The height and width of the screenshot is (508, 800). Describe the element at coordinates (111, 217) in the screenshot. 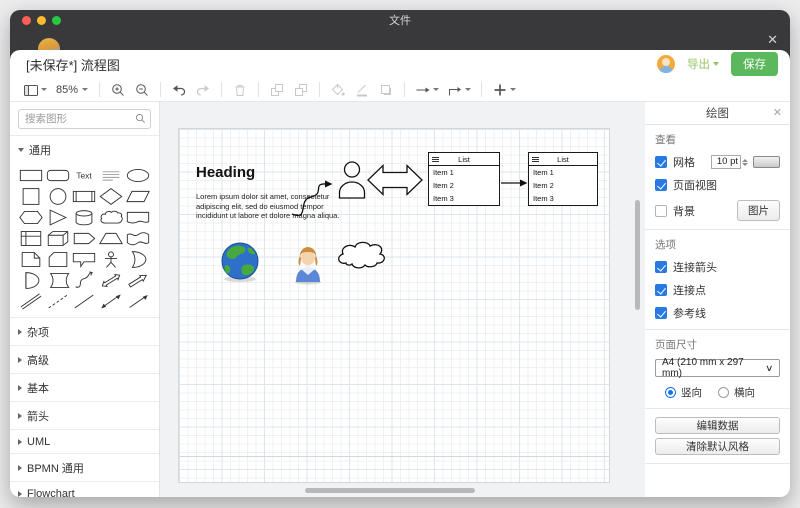

I see `shape-cloud` at that location.